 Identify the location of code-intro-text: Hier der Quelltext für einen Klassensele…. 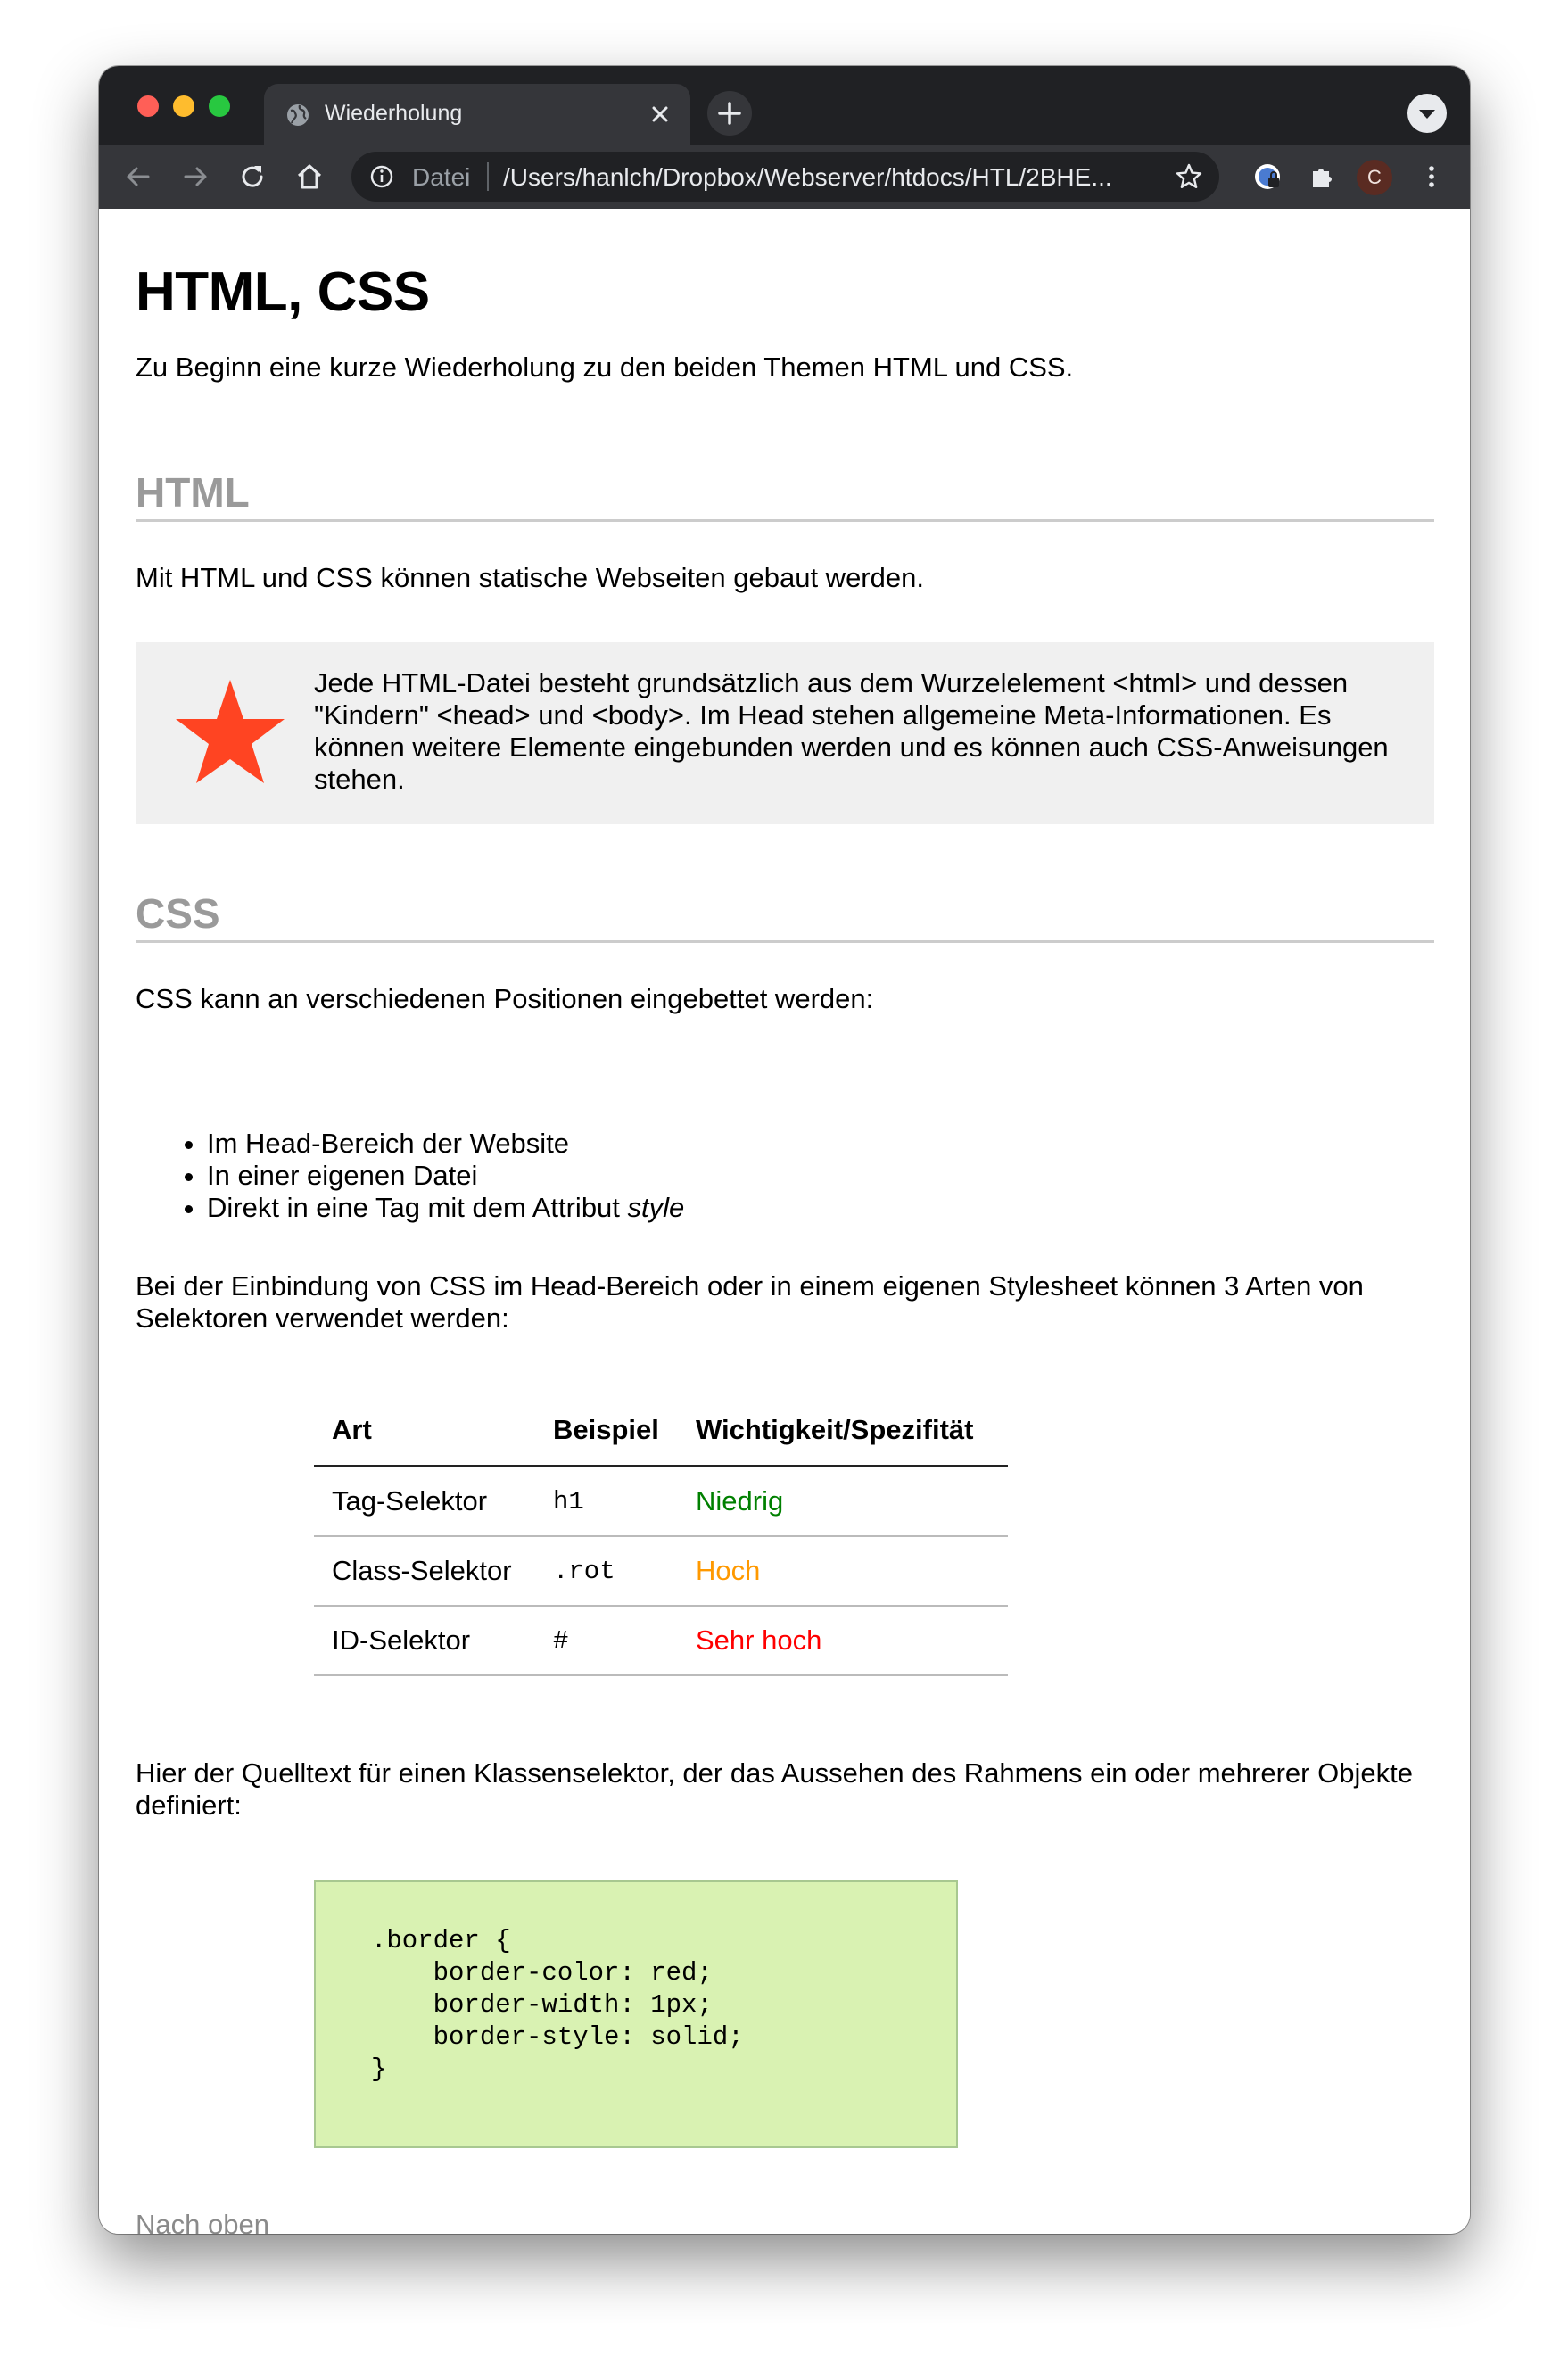
(774, 1789).